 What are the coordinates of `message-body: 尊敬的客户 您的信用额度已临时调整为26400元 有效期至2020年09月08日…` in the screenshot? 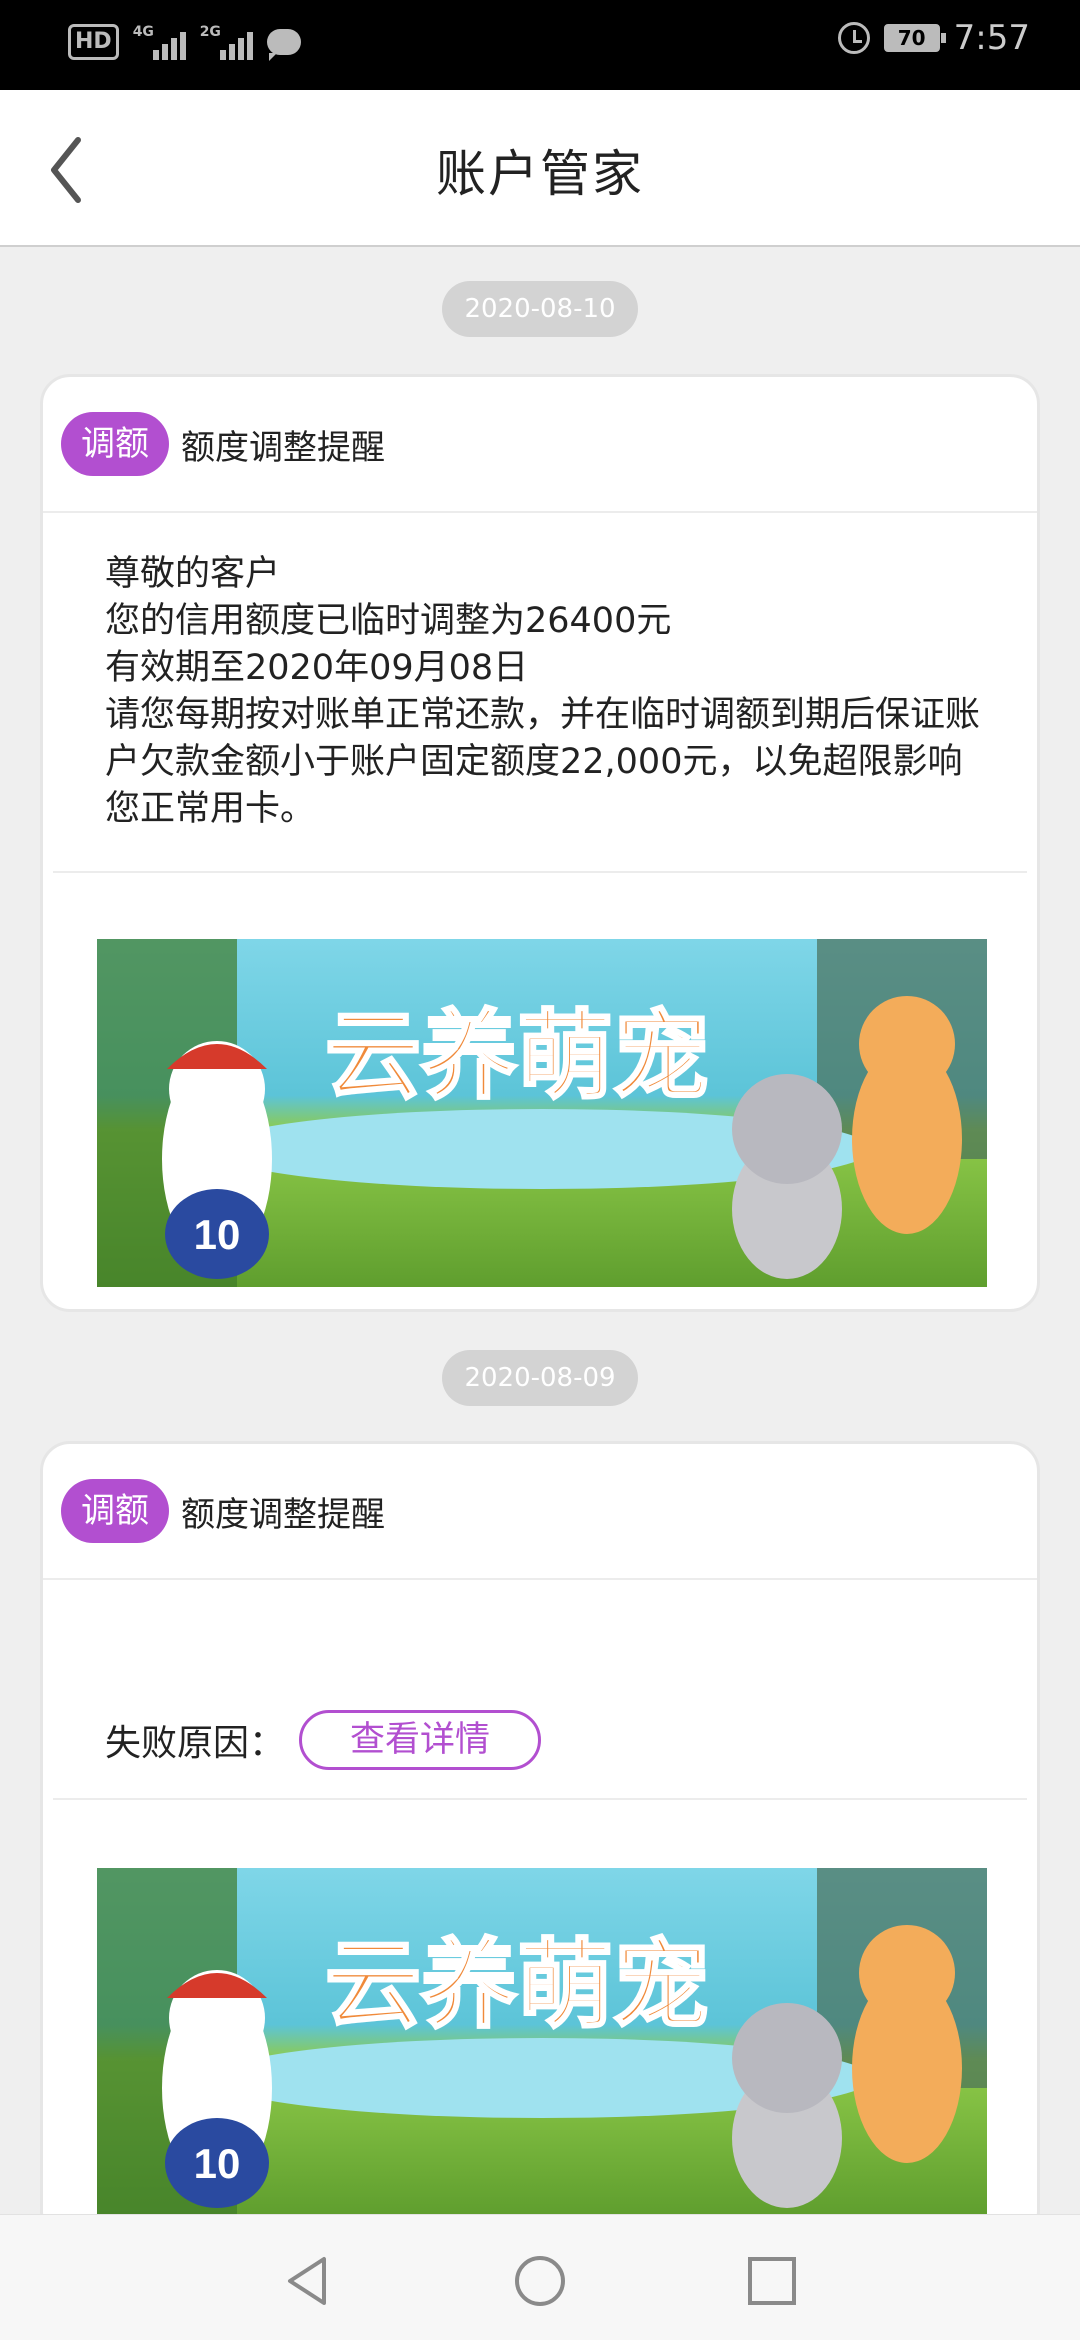 It's located at (540, 673).